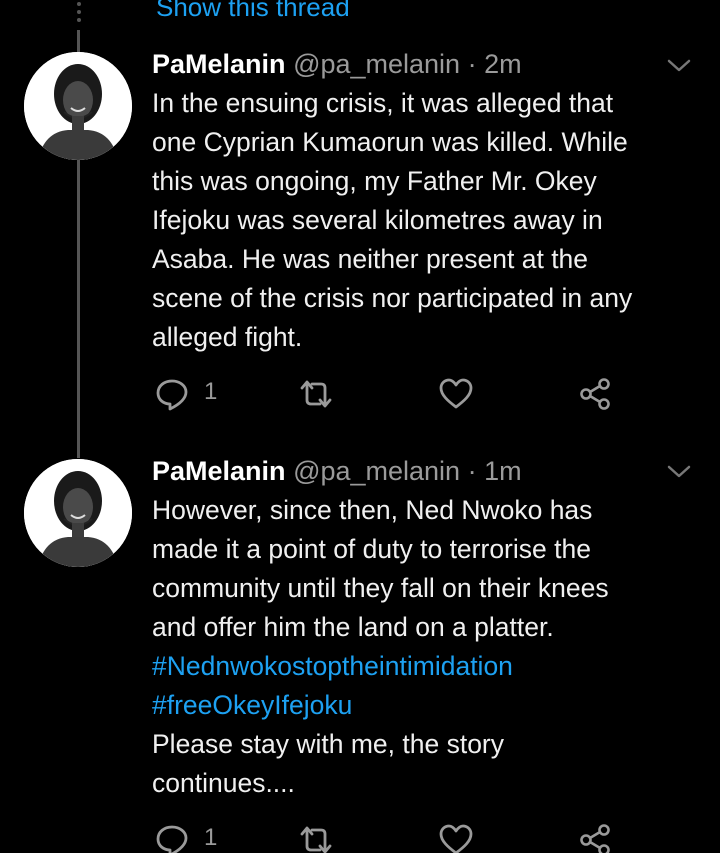  I want to click on tweet-timestamp: 2m, so click(503, 64).